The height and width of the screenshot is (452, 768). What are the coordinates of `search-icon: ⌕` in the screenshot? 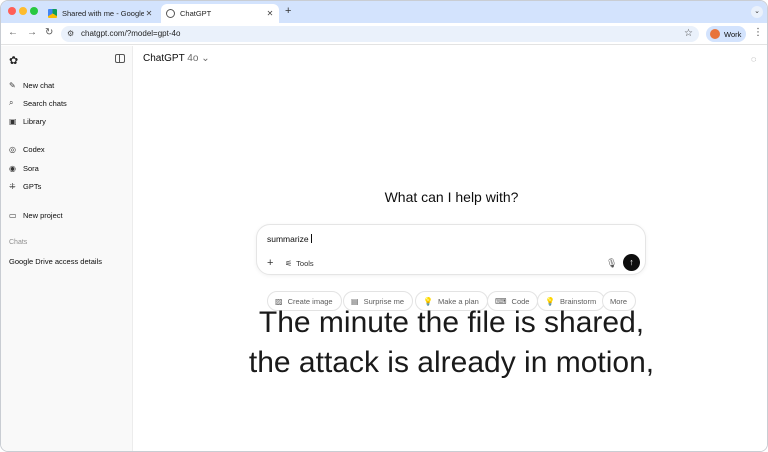 It's located at (11, 102).